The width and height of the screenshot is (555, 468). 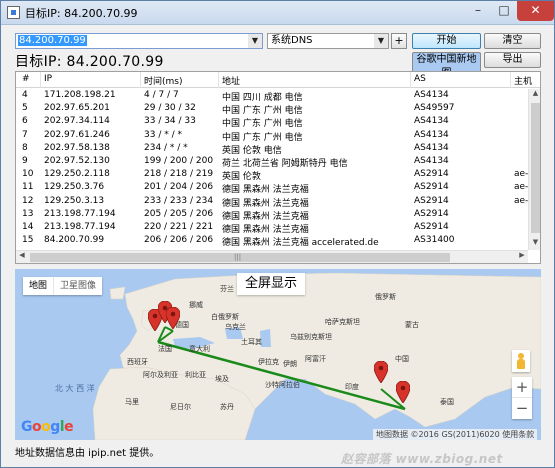 What do you see at coordinates (292, 40) in the screenshot?
I see `dns-select-value: 系统DNS` at bounding box center [292, 40].